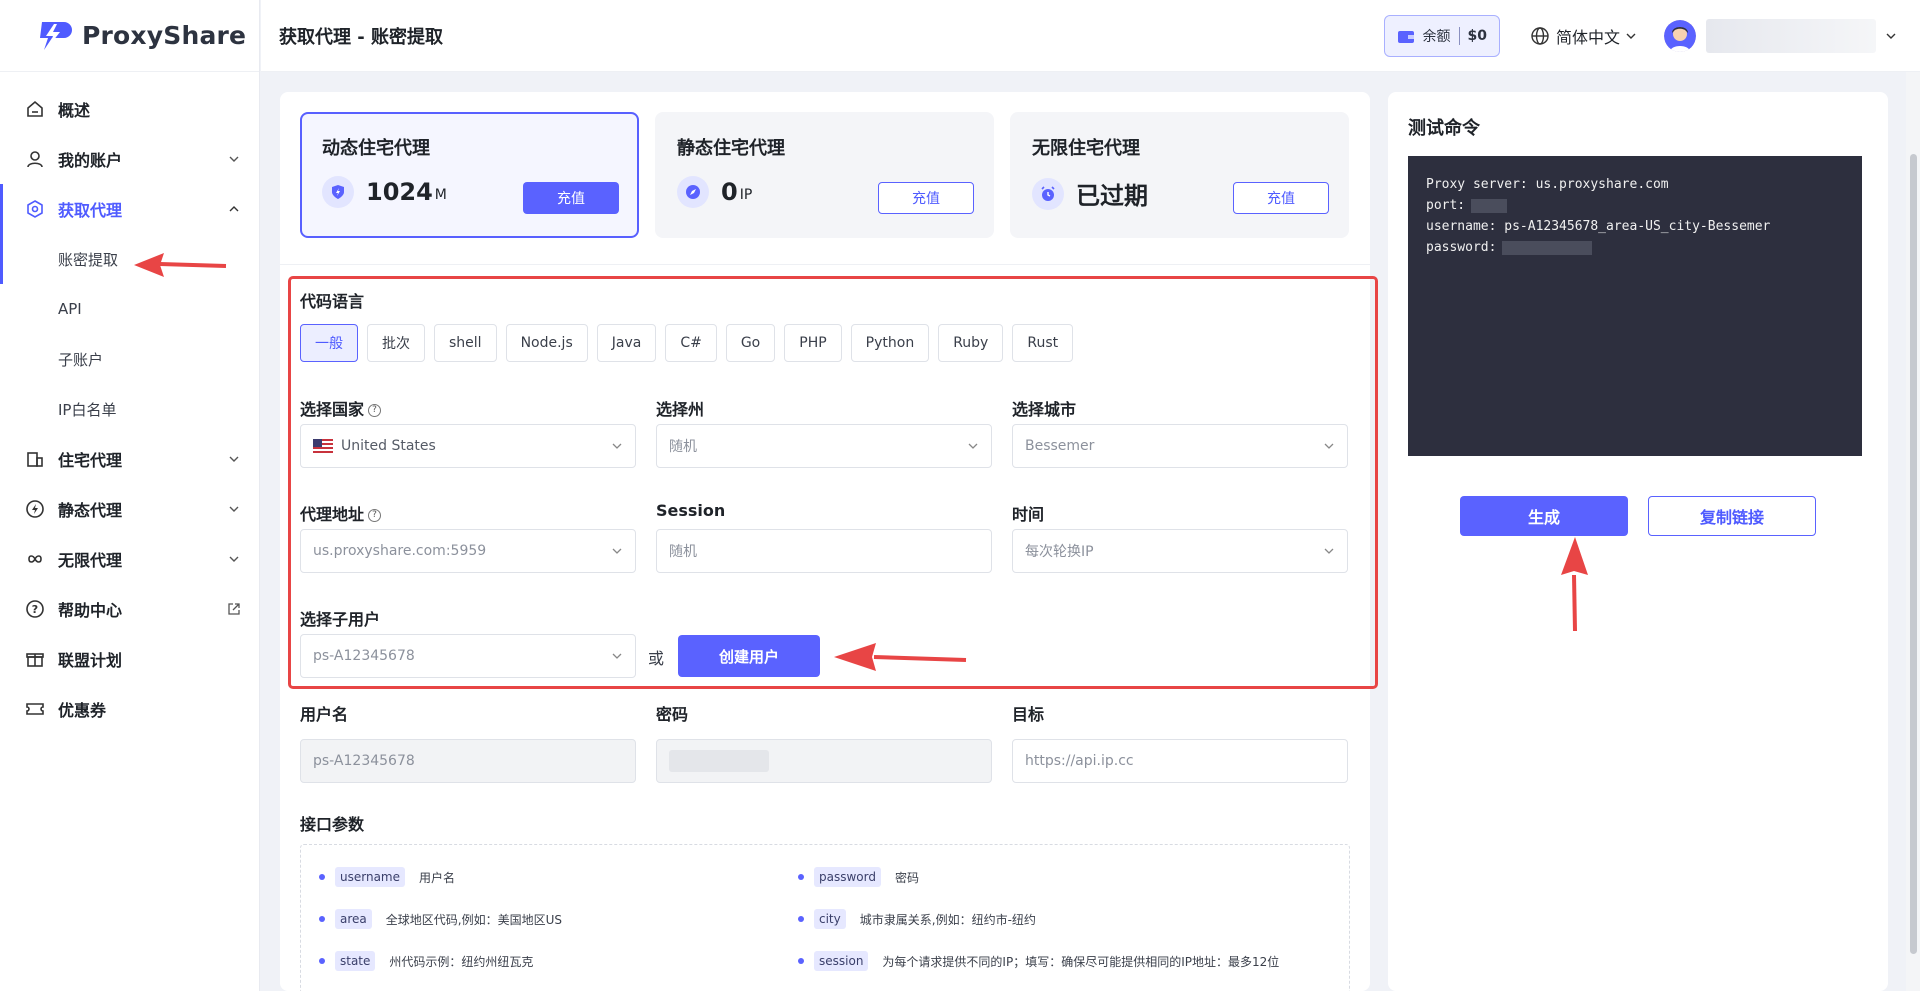 This screenshot has width=1920, height=991. Describe the element at coordinates (1079, 761) in the screenshot. I see `target-placeholder: https://api.ip.cc` at that location.